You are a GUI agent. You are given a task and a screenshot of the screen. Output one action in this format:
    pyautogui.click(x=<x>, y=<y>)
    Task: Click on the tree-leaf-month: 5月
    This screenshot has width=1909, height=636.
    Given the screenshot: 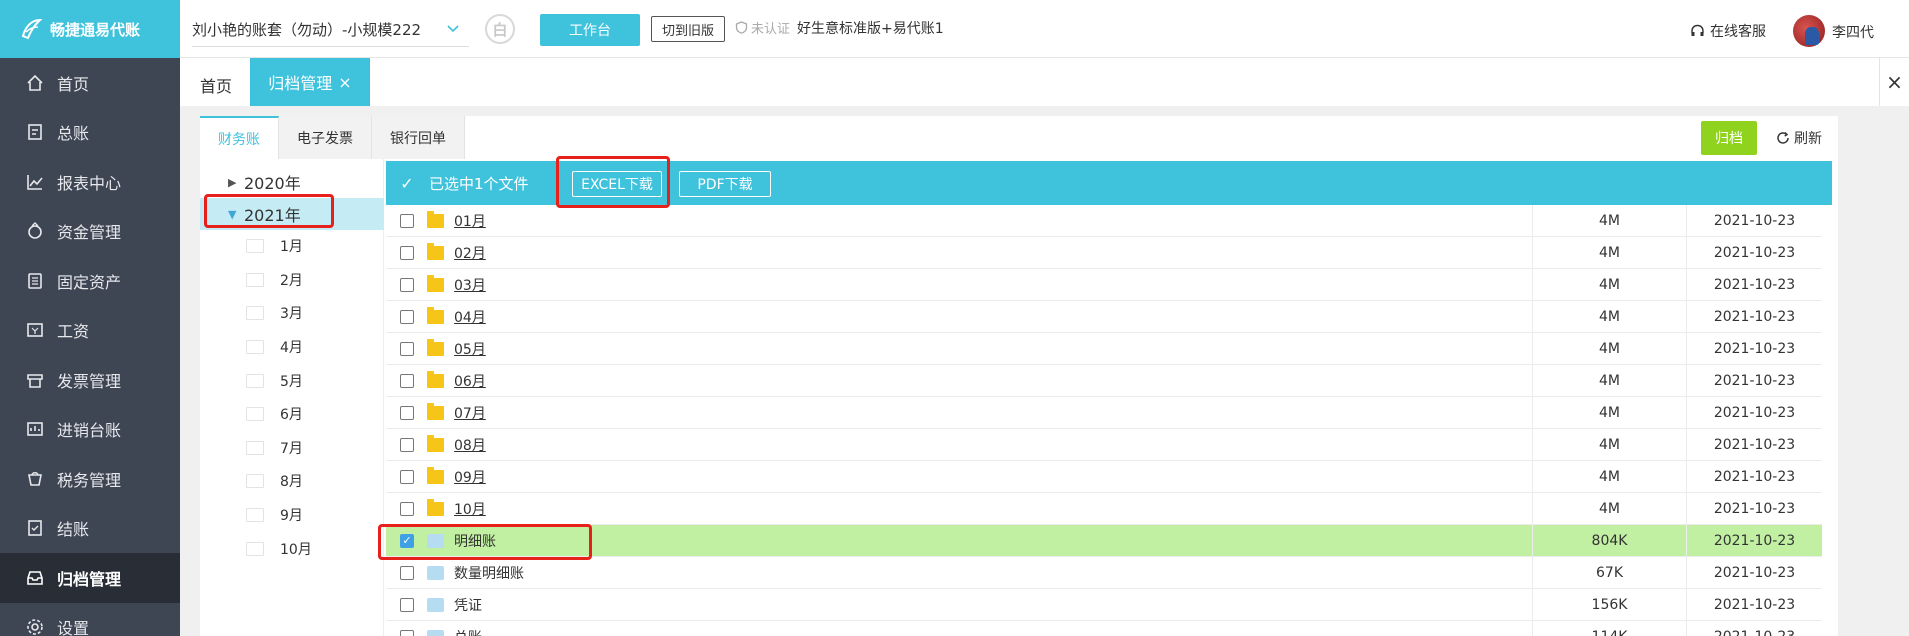 What is the action you would take?
    pyautogui.click(x=306, y=381)
    